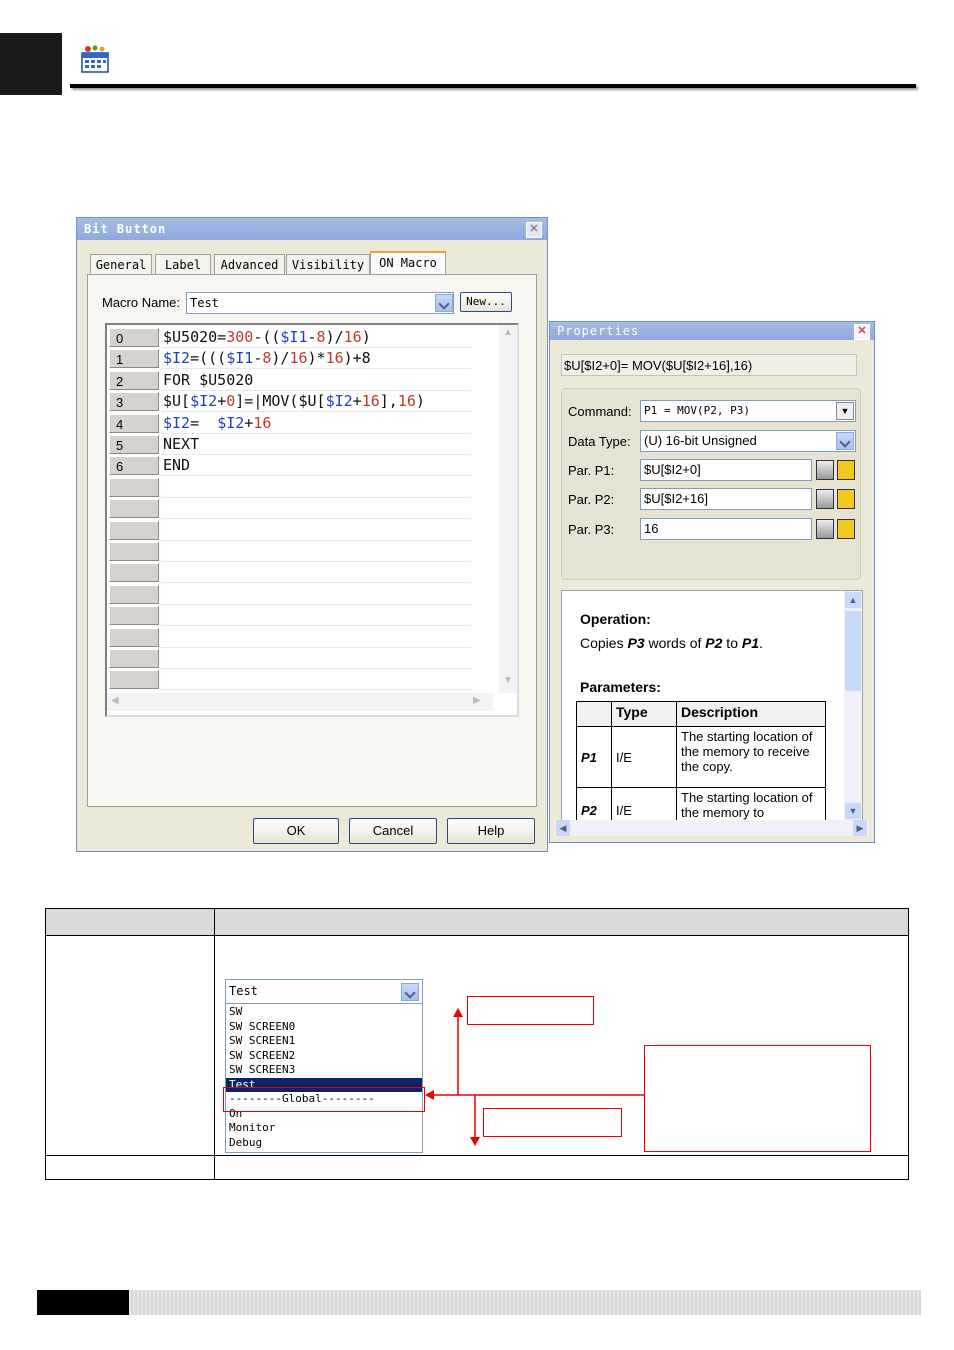  Describe the element at coordinates (262, 1027) in the screenshot. I see `macro-list-item: SW SCREEN0` at that location.